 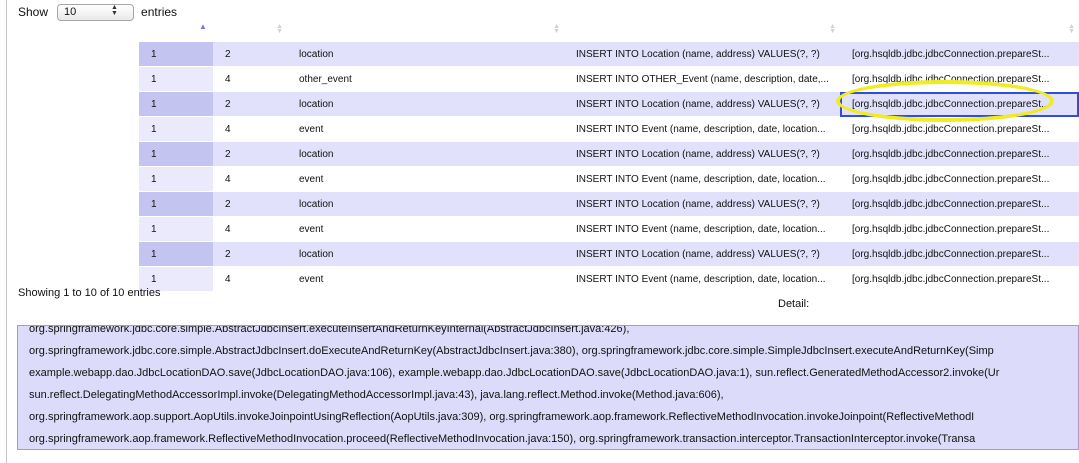 What do you see at coordinates (159, 12) in the screenshot?
I see `entries-label: entries` at bounding box center [159, 12].